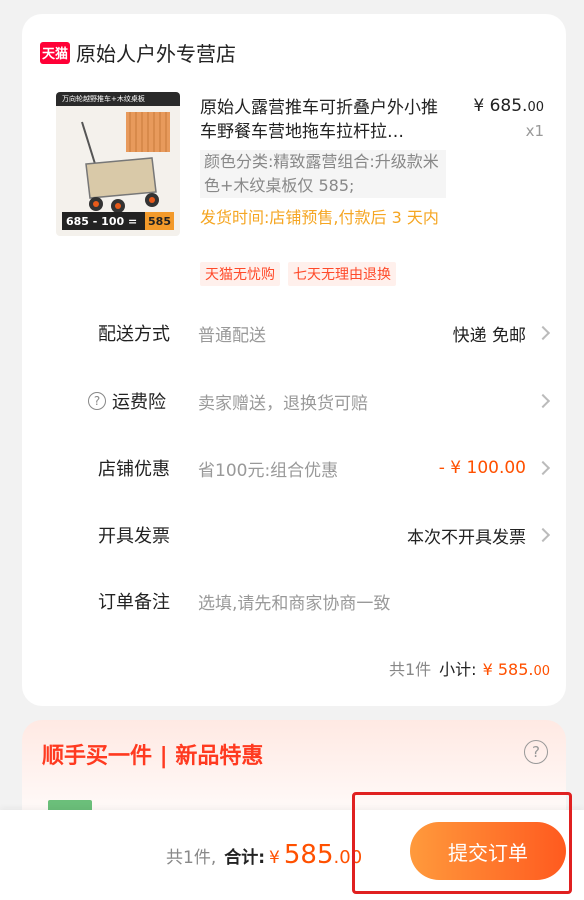 This screenshot has width=584, height=900. I want to click on promo-title: 顺手买一件 | 新品特惠, so click(153, 756).